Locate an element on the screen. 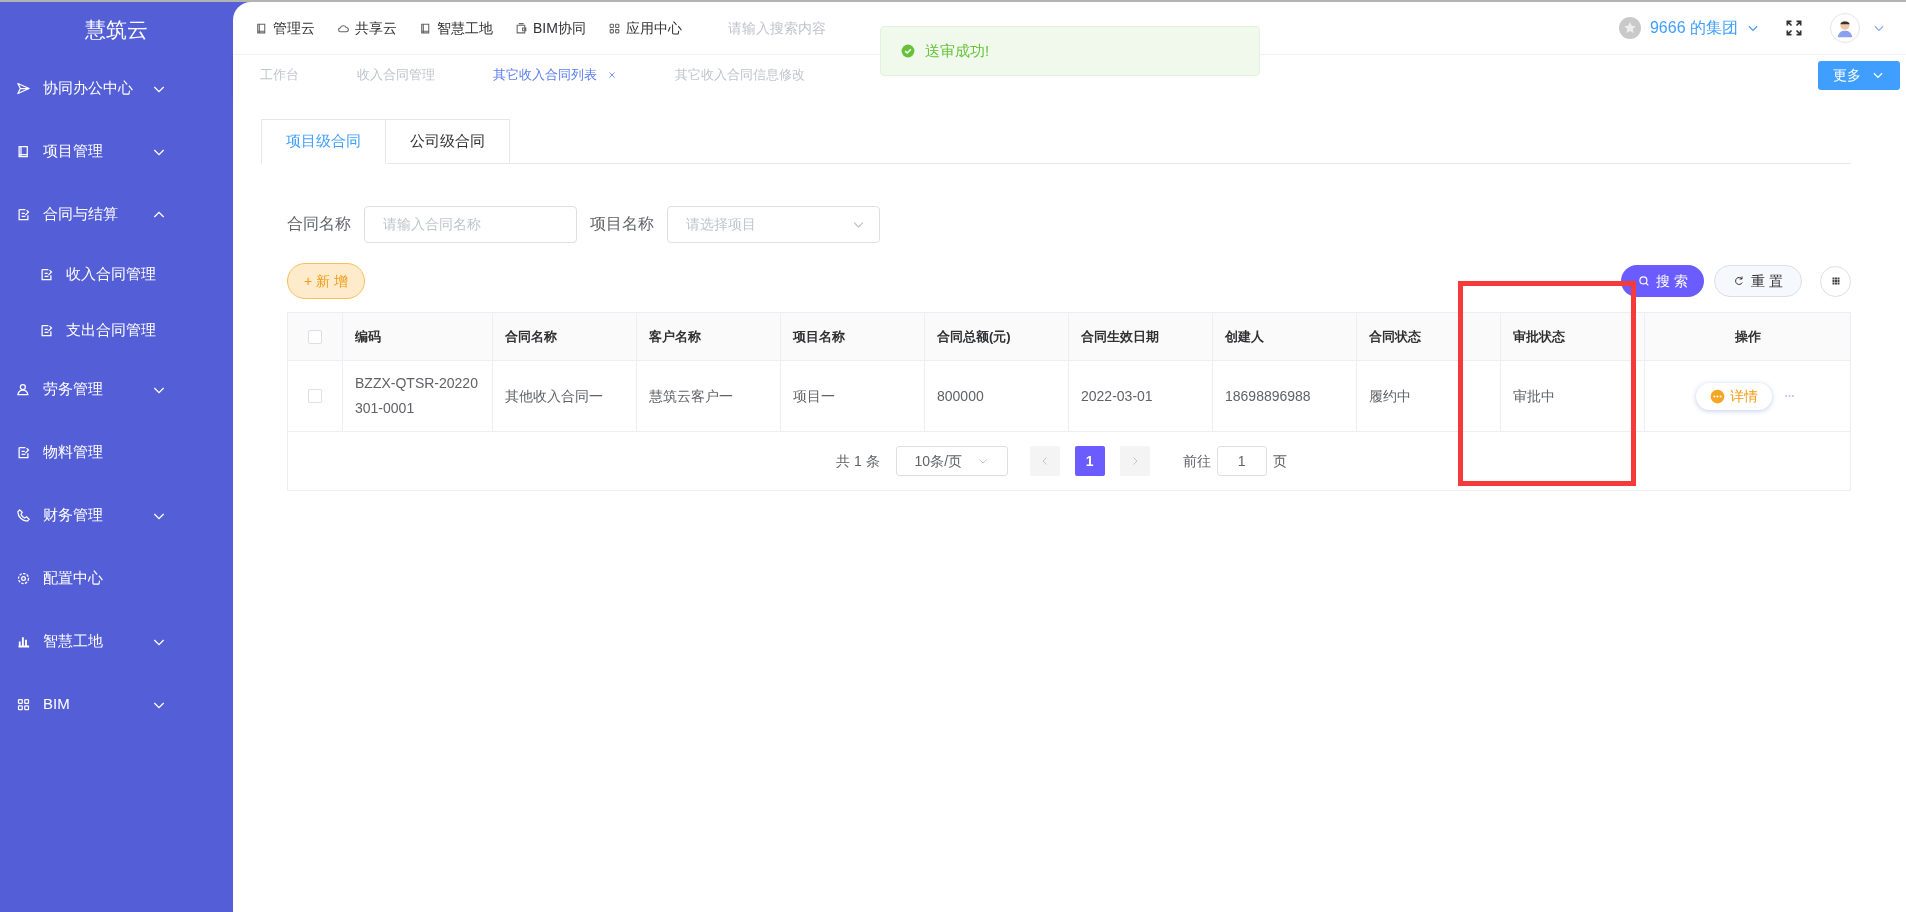 Image resolution: width=1906 pixels, height=912 pixels. column-header: 客户名称 is located at coordinates (675, 336).